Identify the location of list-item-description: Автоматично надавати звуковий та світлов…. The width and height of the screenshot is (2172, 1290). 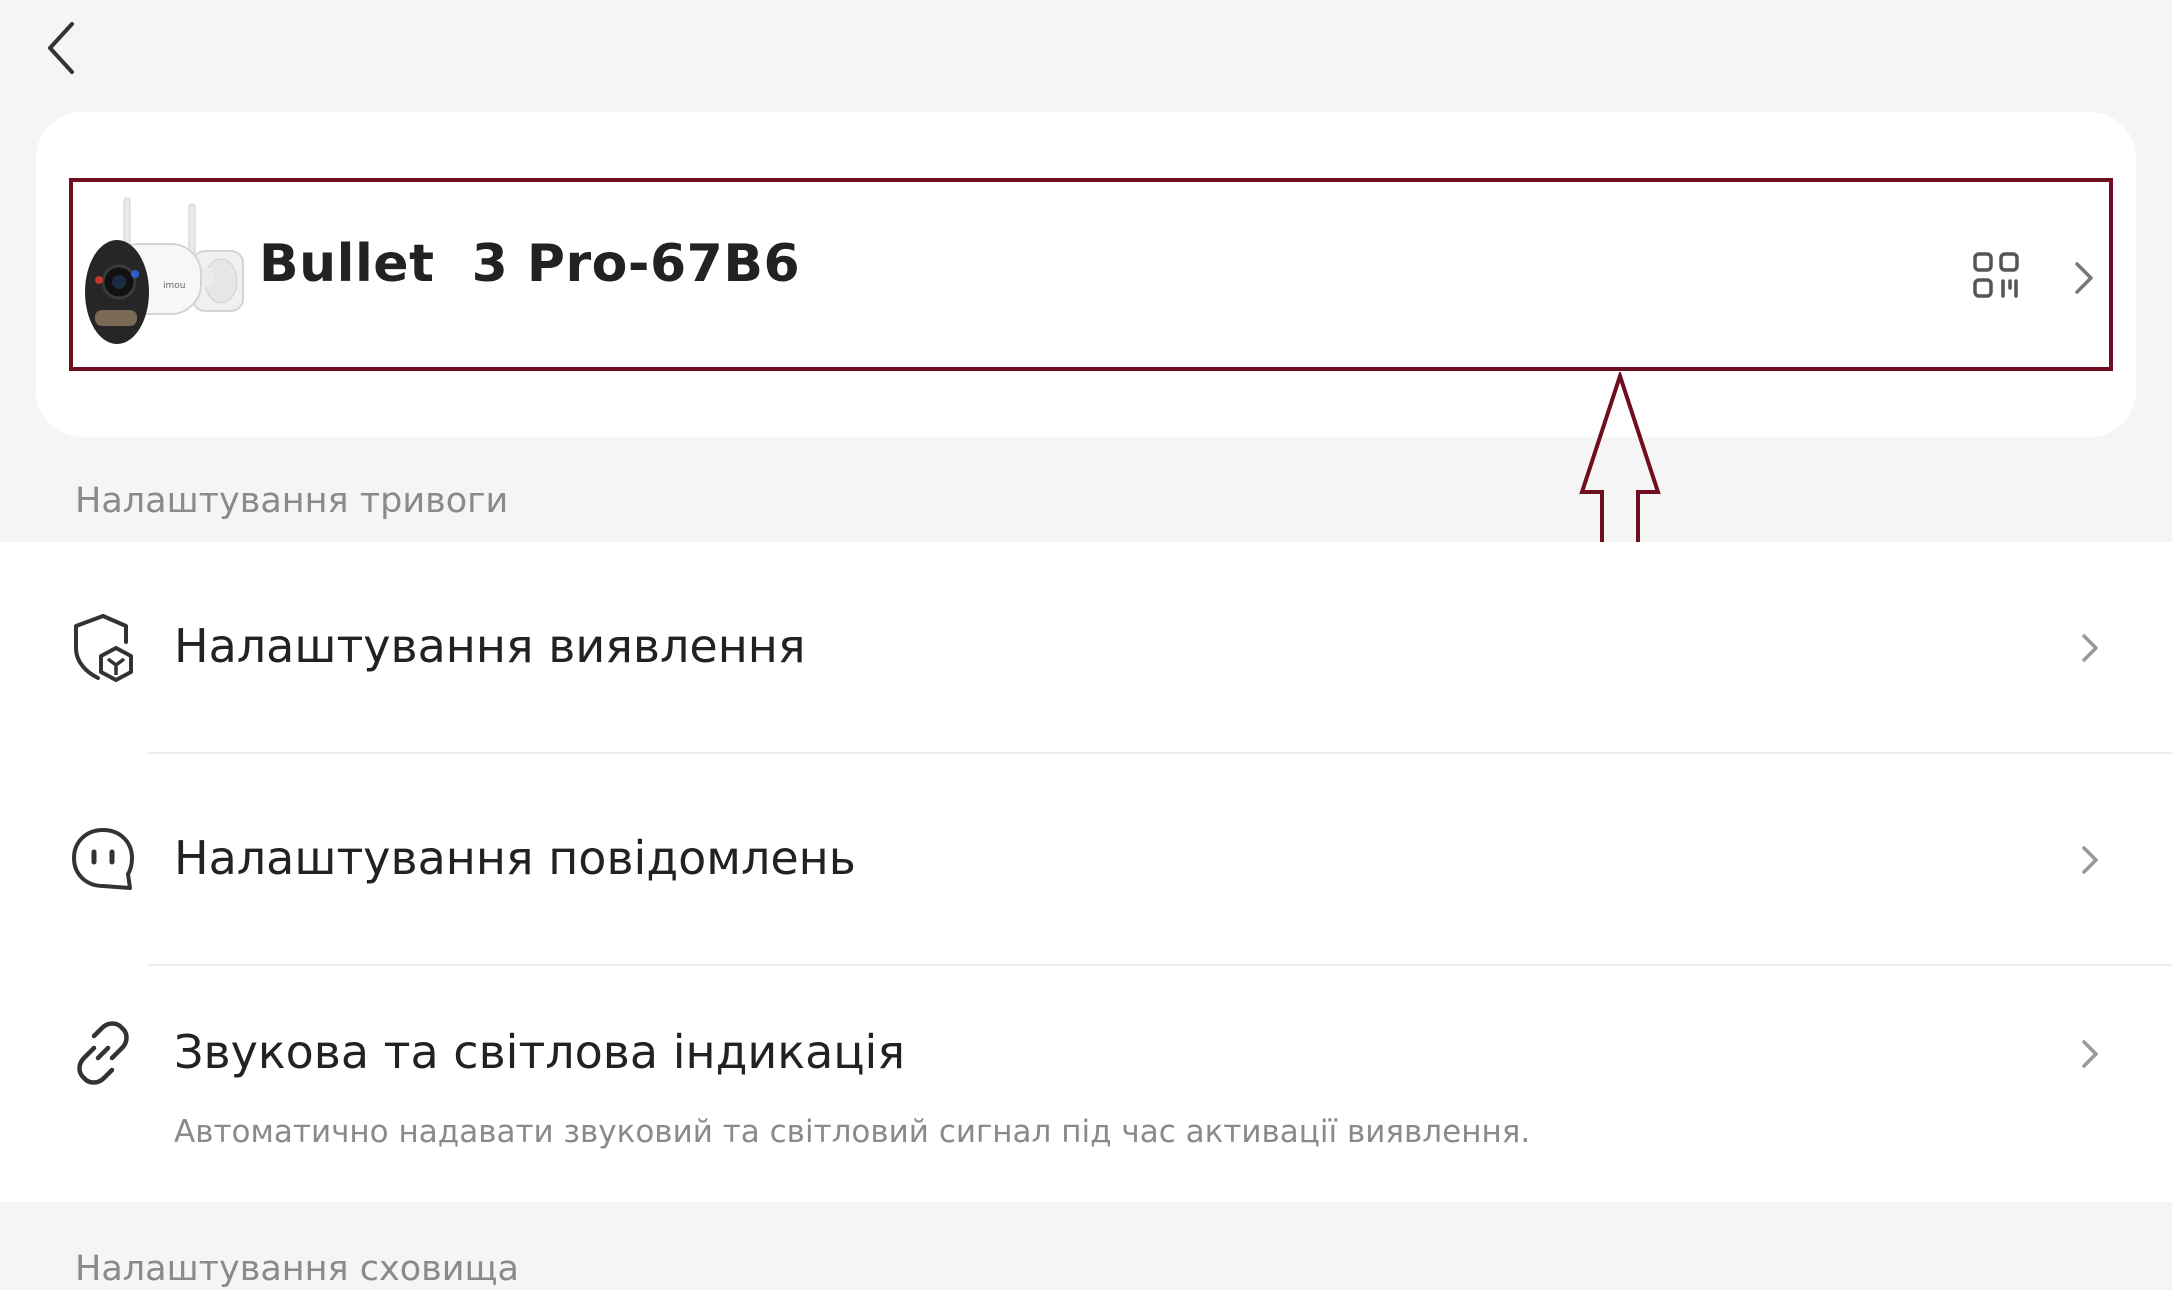
(852, 1132).